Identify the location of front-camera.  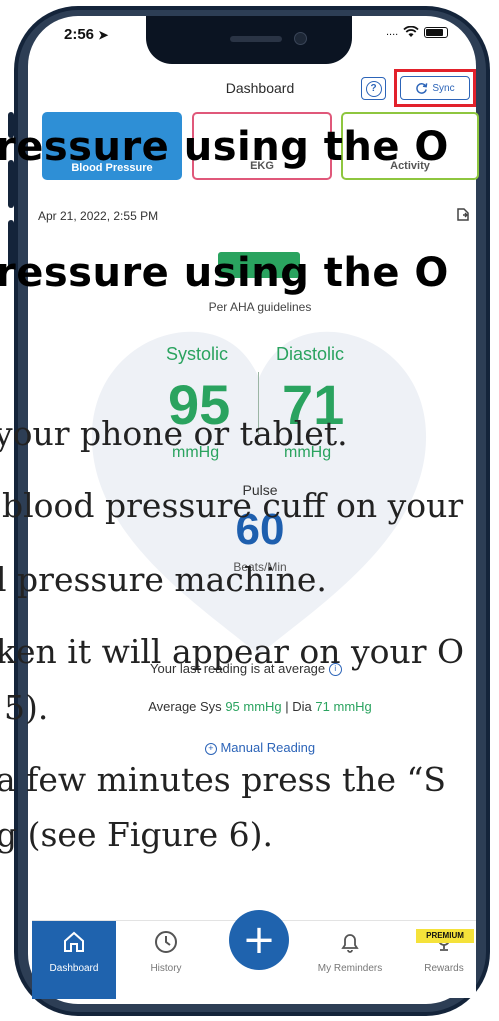
(300, 38).